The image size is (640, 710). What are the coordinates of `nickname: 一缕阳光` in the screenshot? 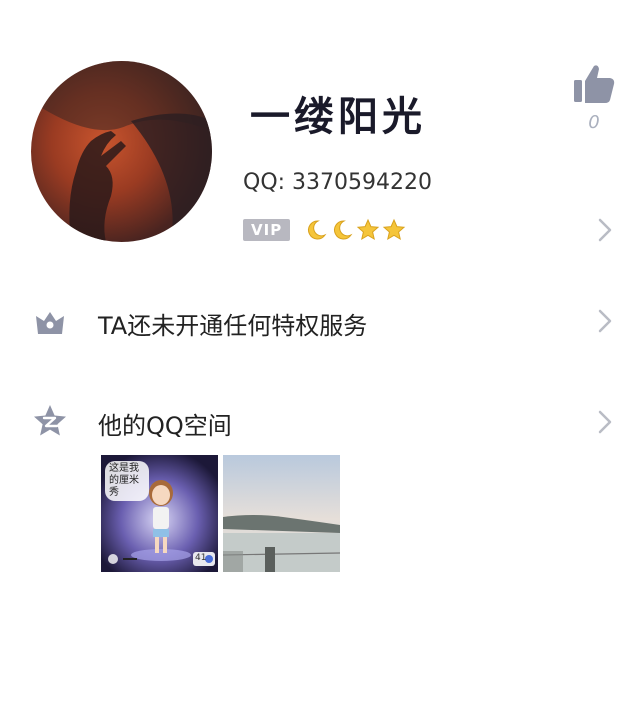 It's located at (338, 116).